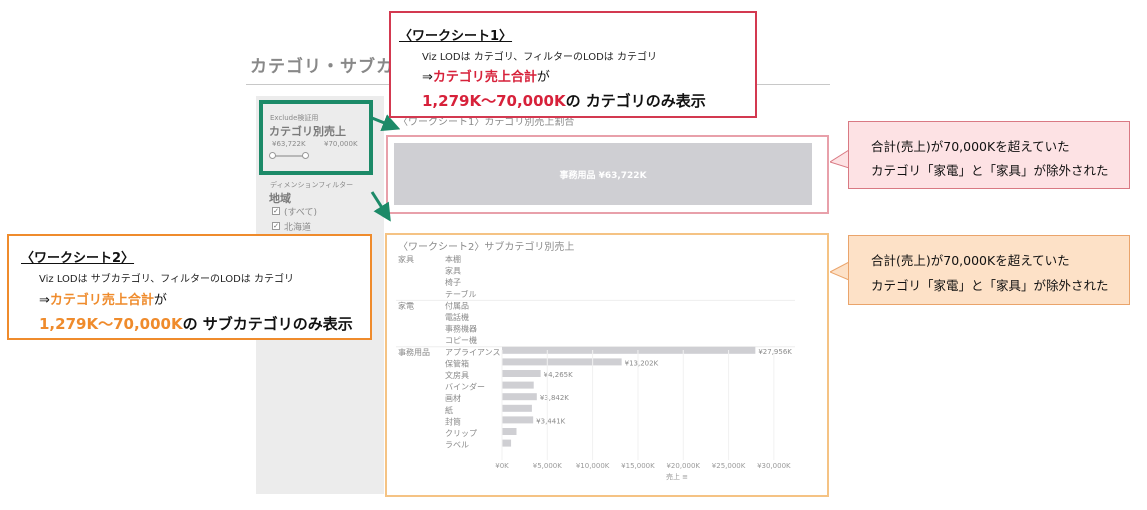 The image size is (1147, 510). What do you see at coordinates (683, 466) in the screenshot?
I see `x-tick-label: ¥20,000K` at bounding box center [683, 466].